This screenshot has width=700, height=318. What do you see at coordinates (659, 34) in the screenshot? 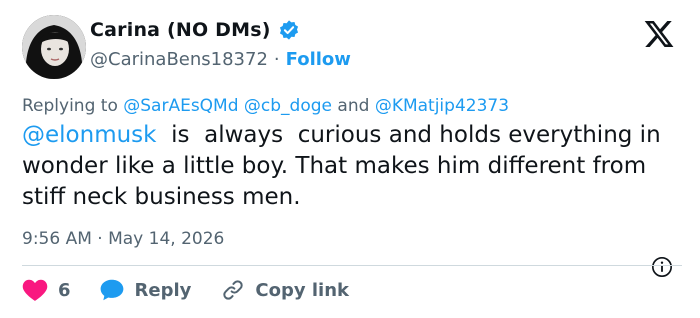
I see `x-logo-icon` at bounding box center [659, 34].